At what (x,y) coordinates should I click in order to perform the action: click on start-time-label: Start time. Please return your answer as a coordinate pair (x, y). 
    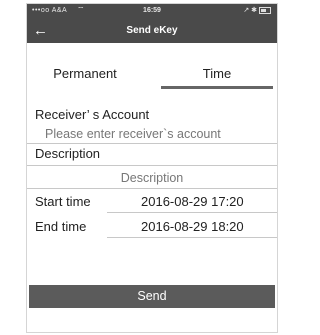
    Looking at the image, I should click on (63, 201).